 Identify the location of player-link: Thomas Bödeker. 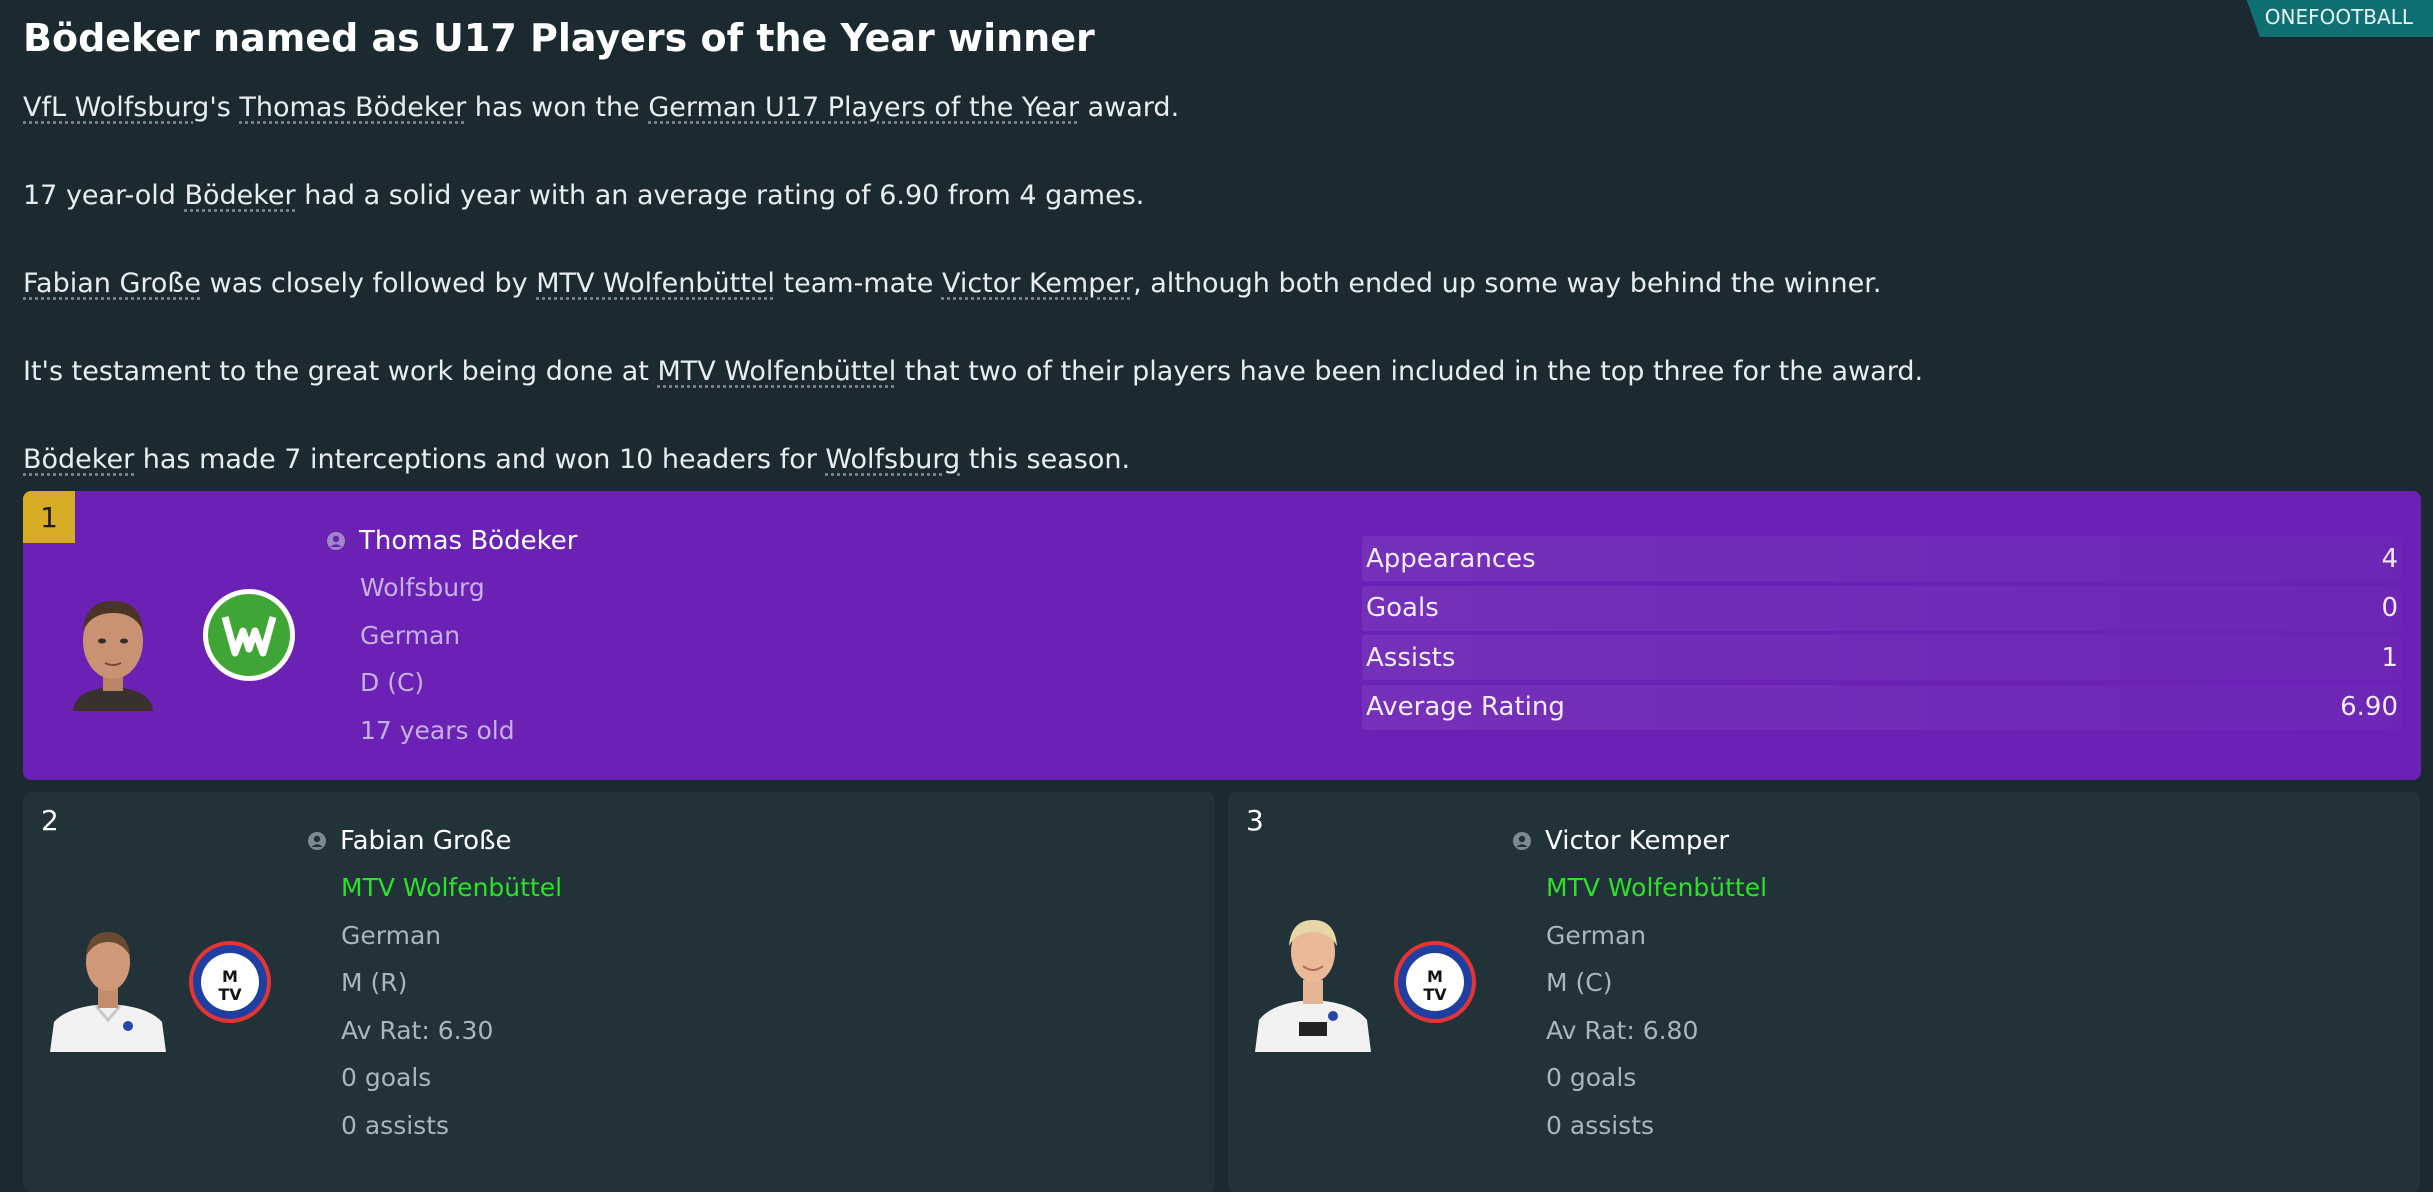
(352, 107).